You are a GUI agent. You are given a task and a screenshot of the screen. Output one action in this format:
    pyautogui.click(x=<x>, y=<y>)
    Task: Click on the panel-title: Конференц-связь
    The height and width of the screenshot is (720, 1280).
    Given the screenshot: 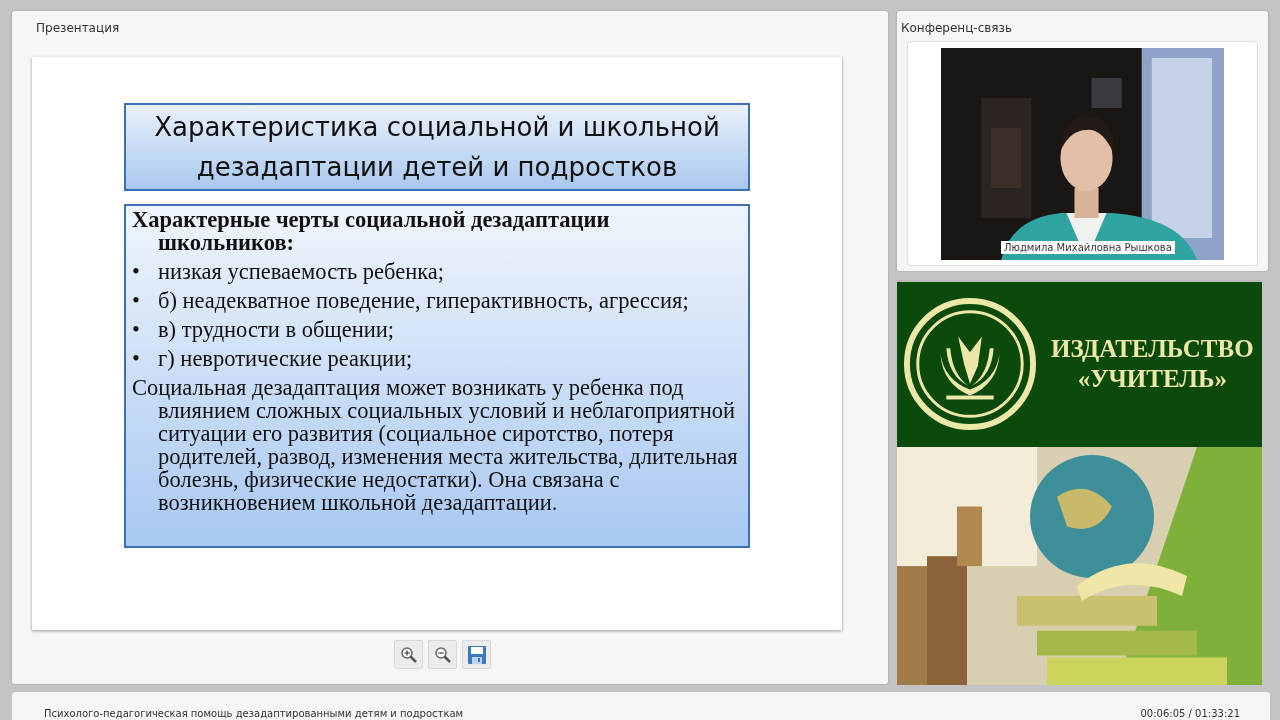 What is the action you would take?
    pyautogui.click(x=957, y=28)
    